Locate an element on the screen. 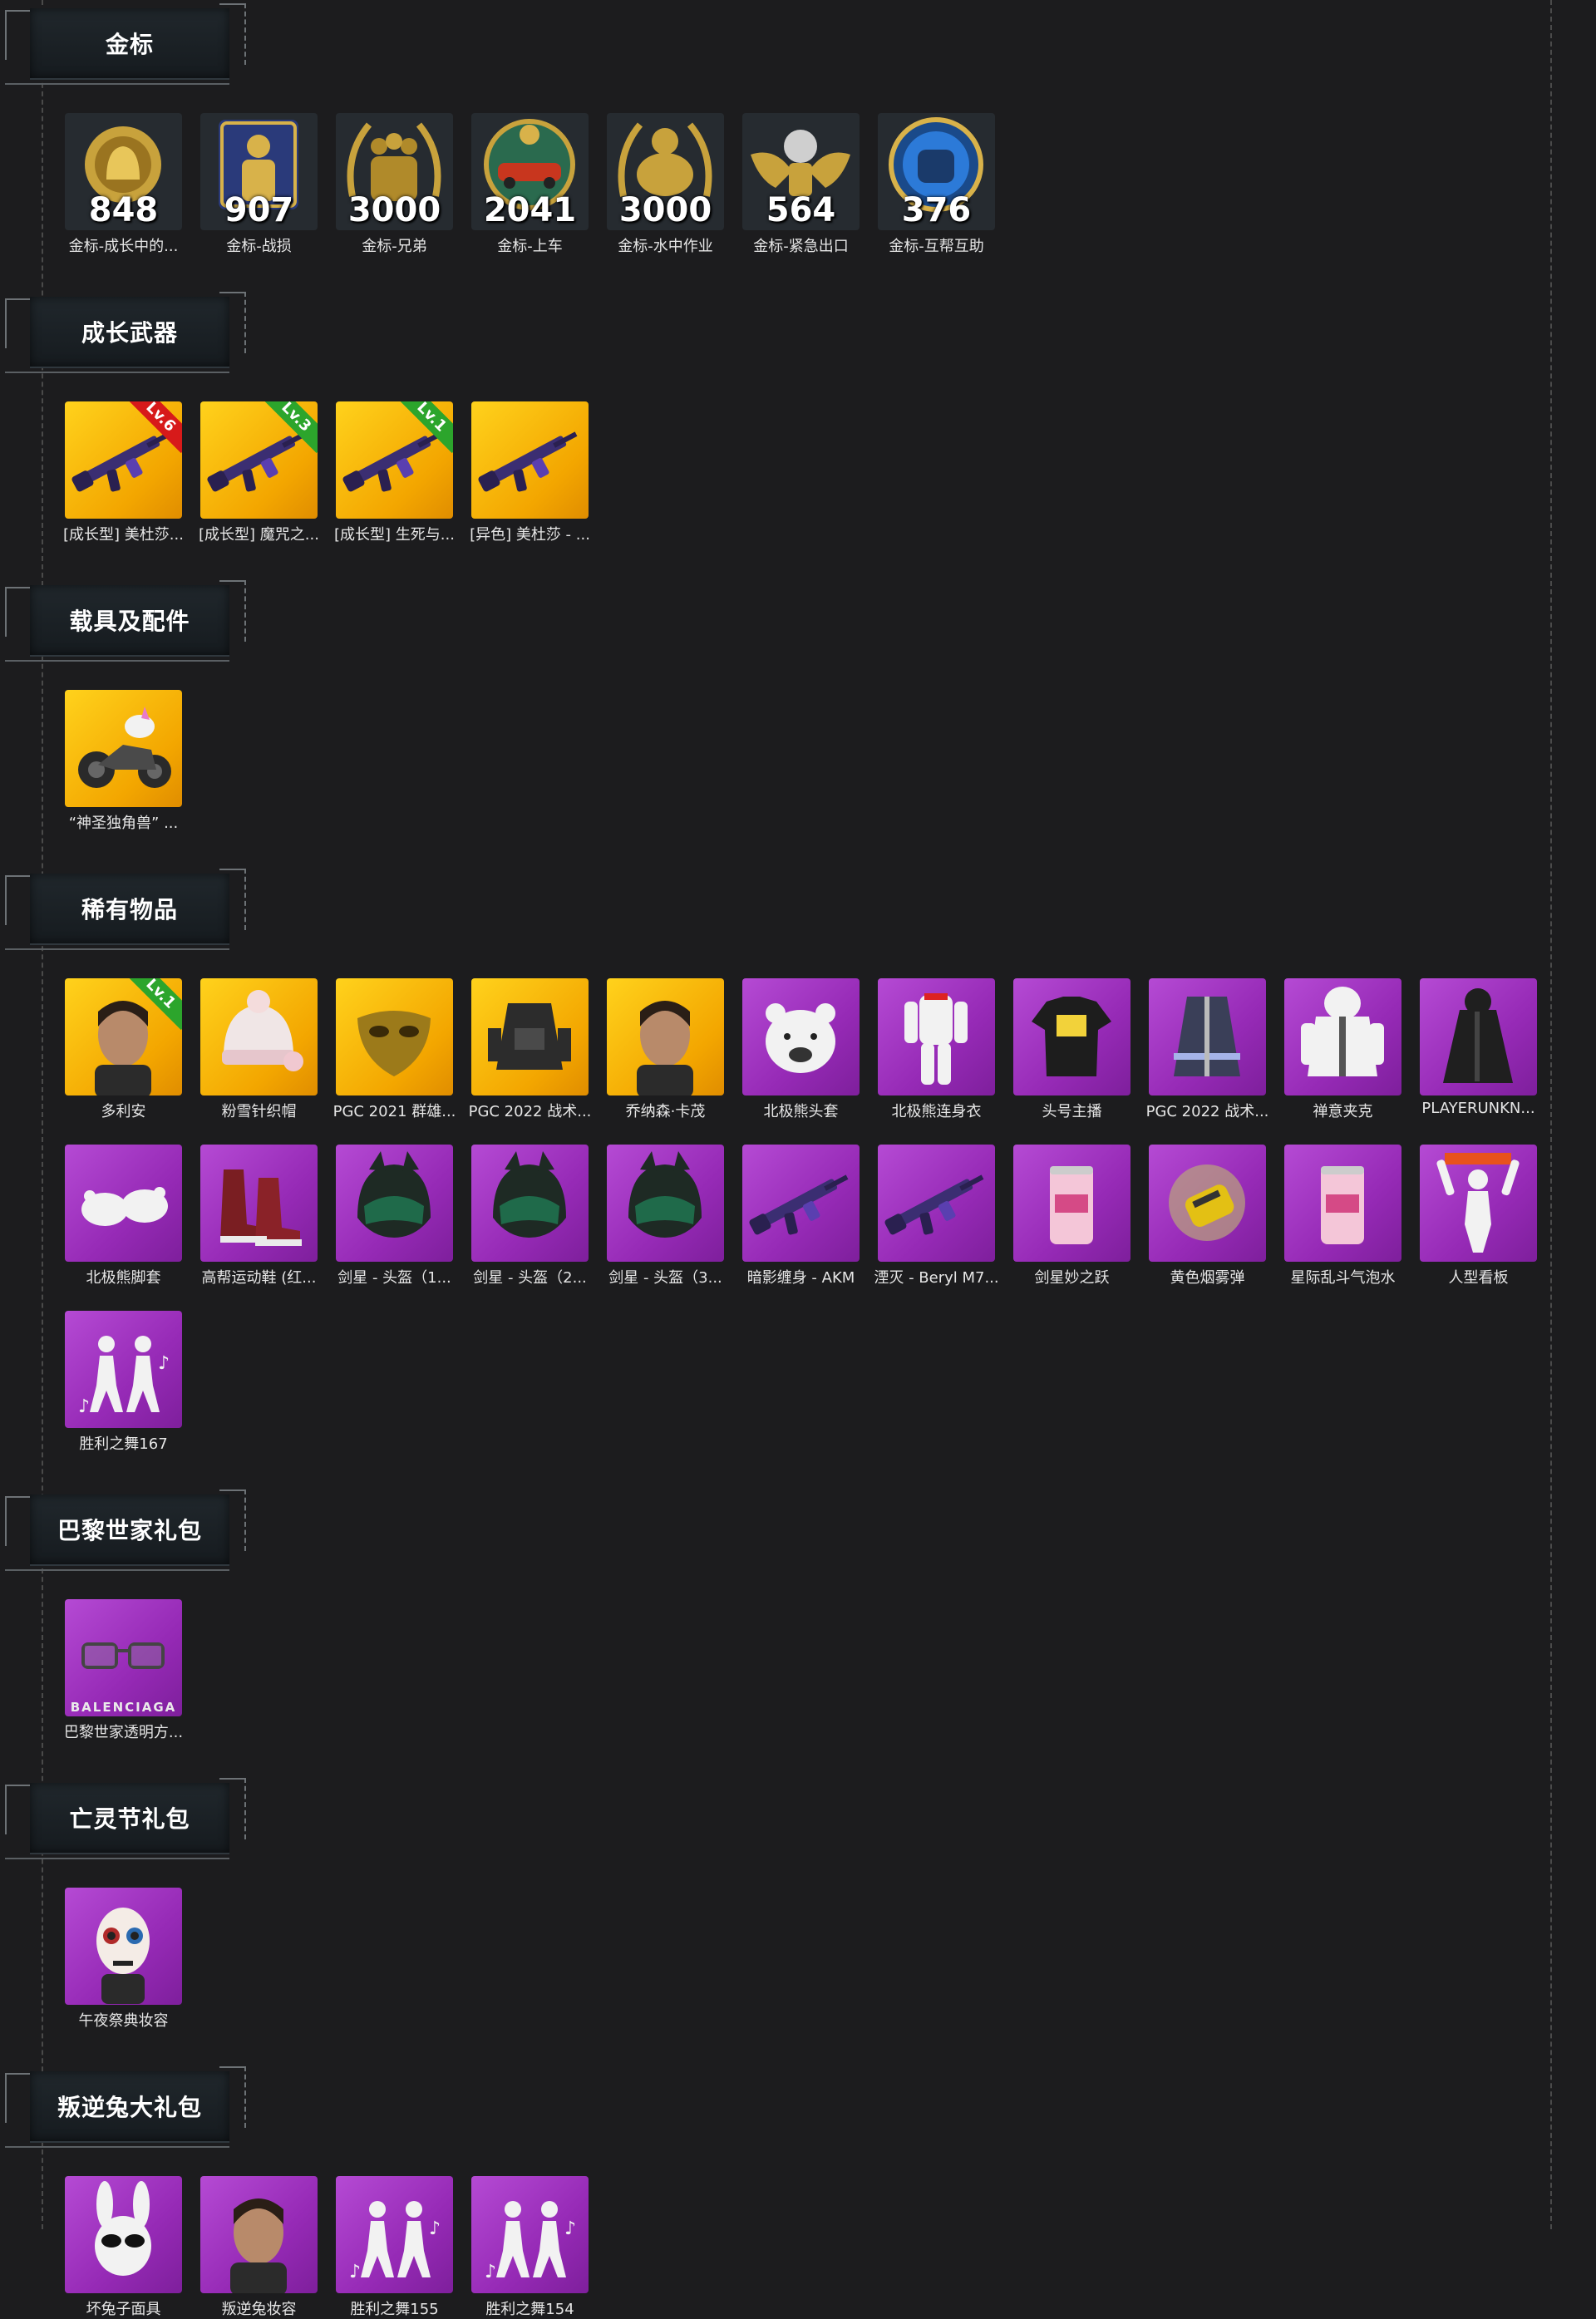 The image size is (1596, 2319). section-header: 亡灵节礼包 is located at coordinates (125, 1821).